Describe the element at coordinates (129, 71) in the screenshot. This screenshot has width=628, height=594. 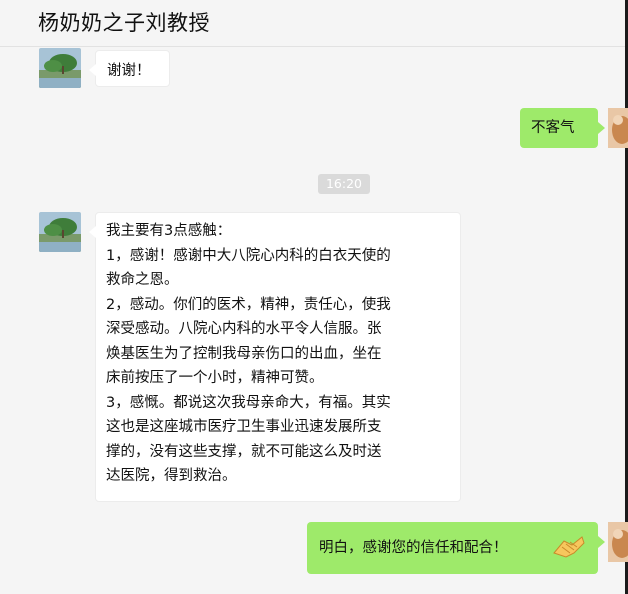
I see `message-text: 谢谢！` at that location.